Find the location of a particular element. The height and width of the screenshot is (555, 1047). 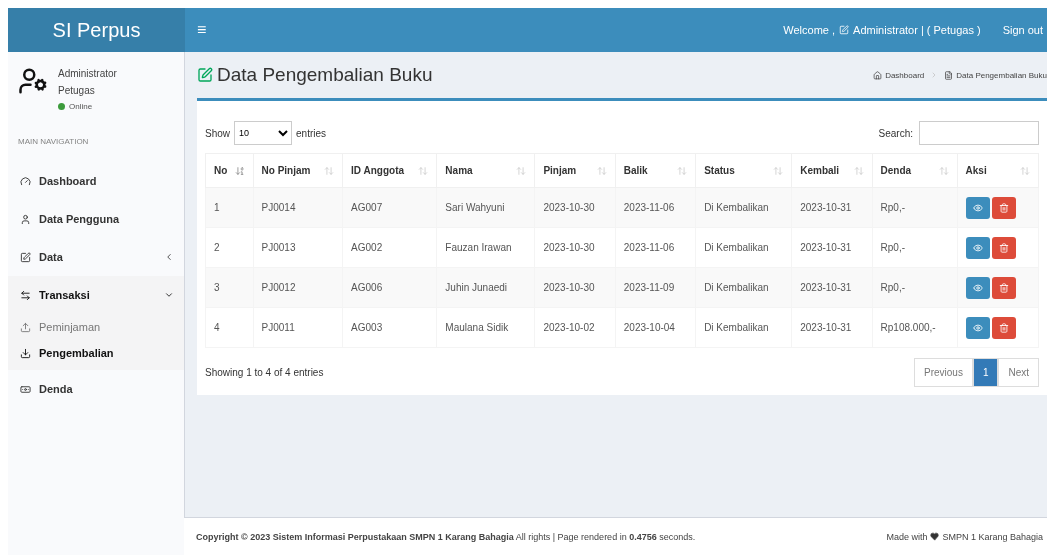

submenu-item: Pengembalian is located at coordinates (96, 353).